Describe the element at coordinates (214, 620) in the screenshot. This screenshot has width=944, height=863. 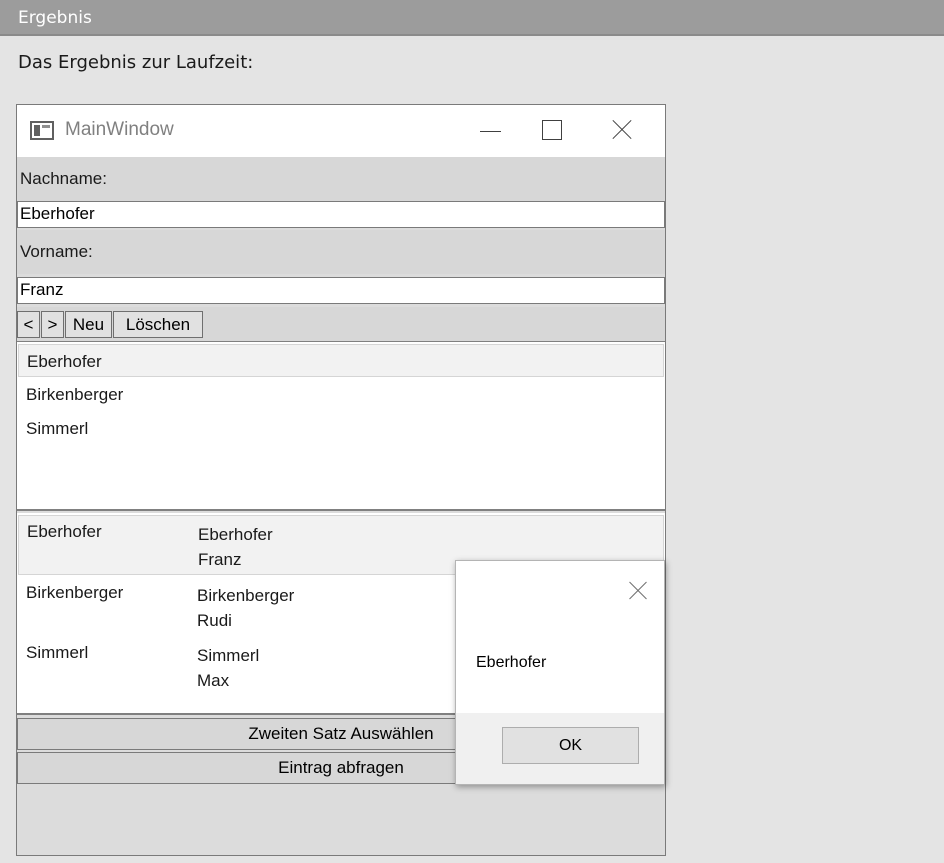
I see `row-vorname: Rudi` at that location.